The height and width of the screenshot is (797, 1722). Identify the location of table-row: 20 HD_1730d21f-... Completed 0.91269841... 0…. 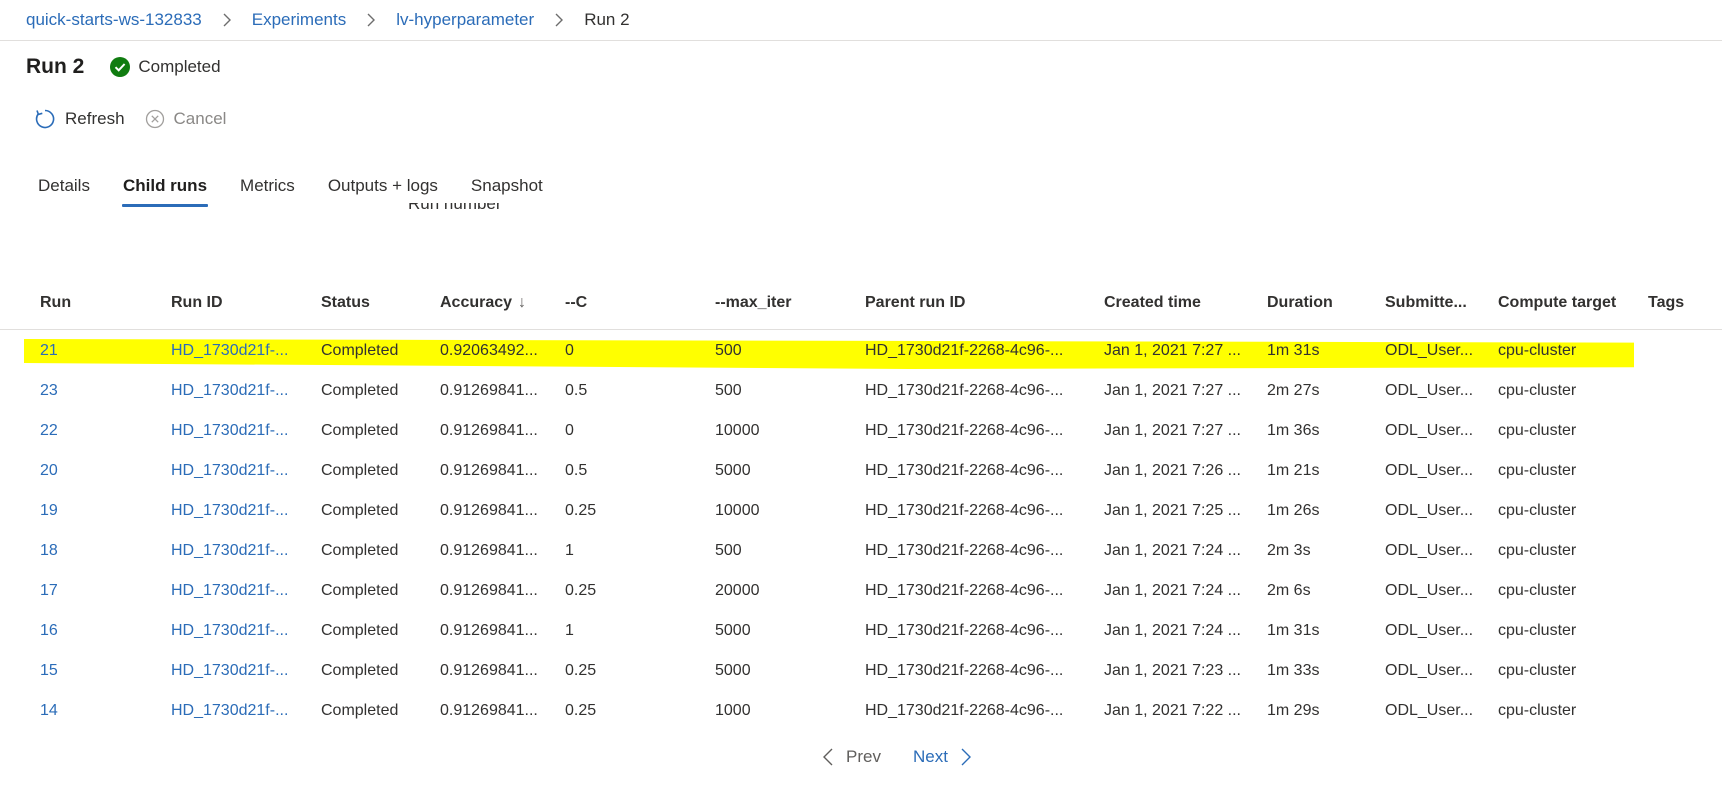
(861, 472).